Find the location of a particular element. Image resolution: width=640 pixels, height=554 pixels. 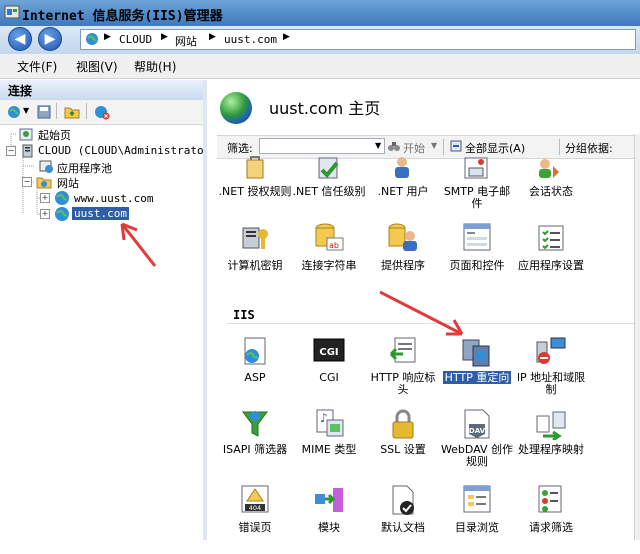

cgi-badge: CGI is located at coordinates (328, 352).